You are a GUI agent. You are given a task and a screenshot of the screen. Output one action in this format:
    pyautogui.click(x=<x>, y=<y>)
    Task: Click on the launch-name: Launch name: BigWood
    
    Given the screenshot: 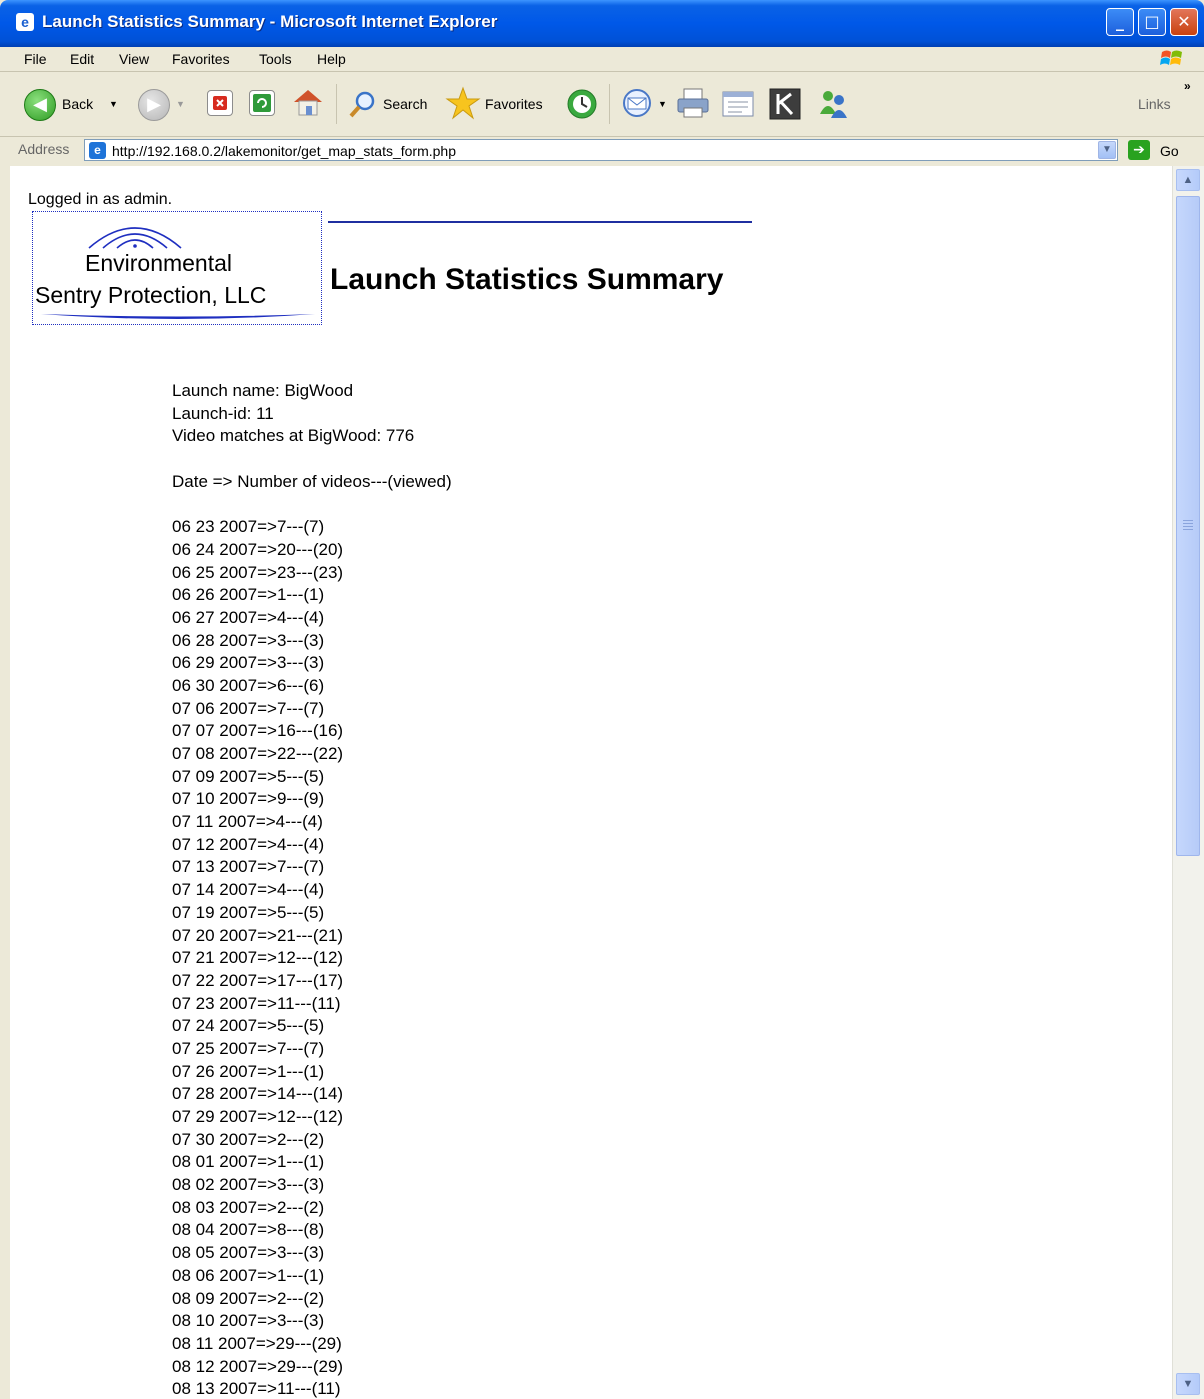 What is the action you would take?
    pyautogui.click(x=263, y=390)
    